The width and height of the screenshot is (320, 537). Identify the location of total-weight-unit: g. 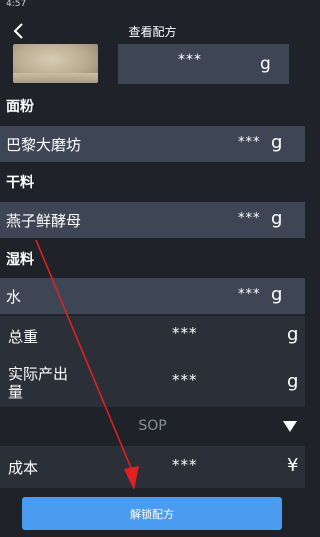
(293, 334).